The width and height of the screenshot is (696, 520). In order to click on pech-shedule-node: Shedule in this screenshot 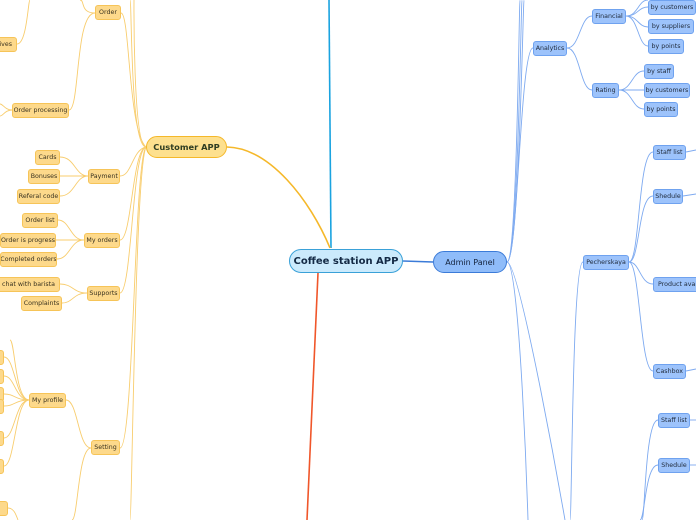, I will do `click(668, 196)`.